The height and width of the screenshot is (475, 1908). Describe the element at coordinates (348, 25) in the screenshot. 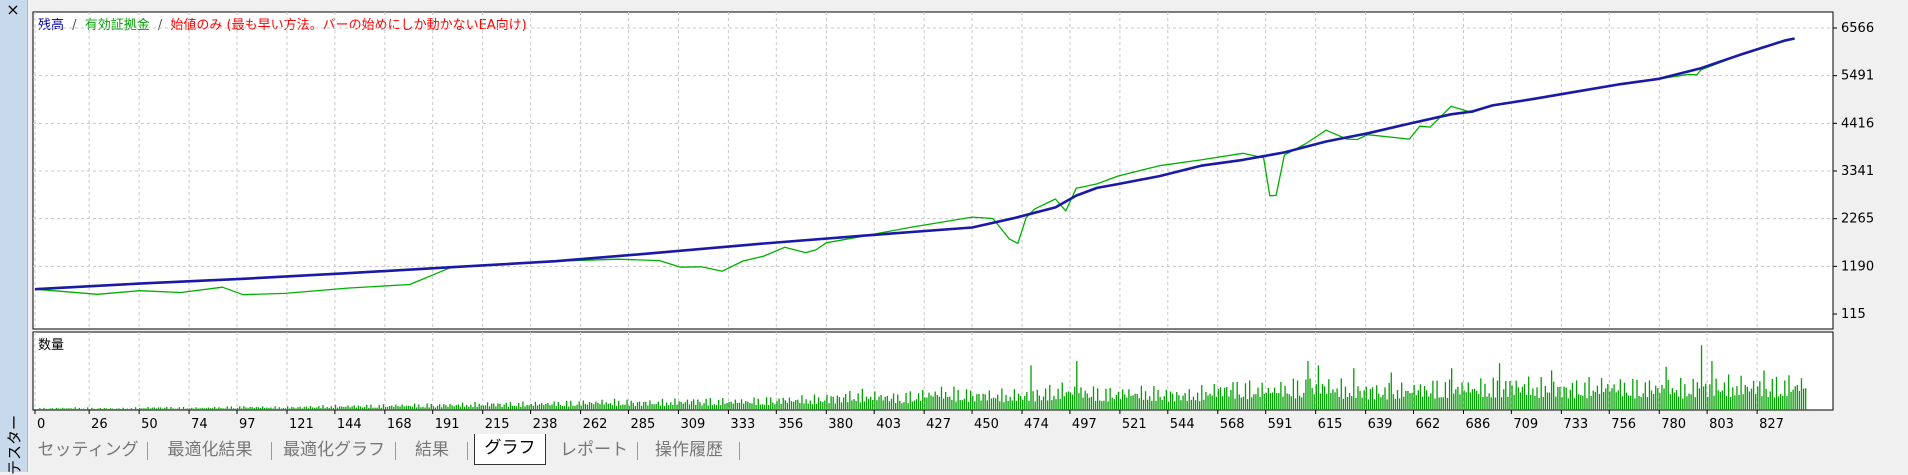

I see `legend-note: 始値のみ (最も早い方法。バーの始めにしか動かないEA向け)` at that location.